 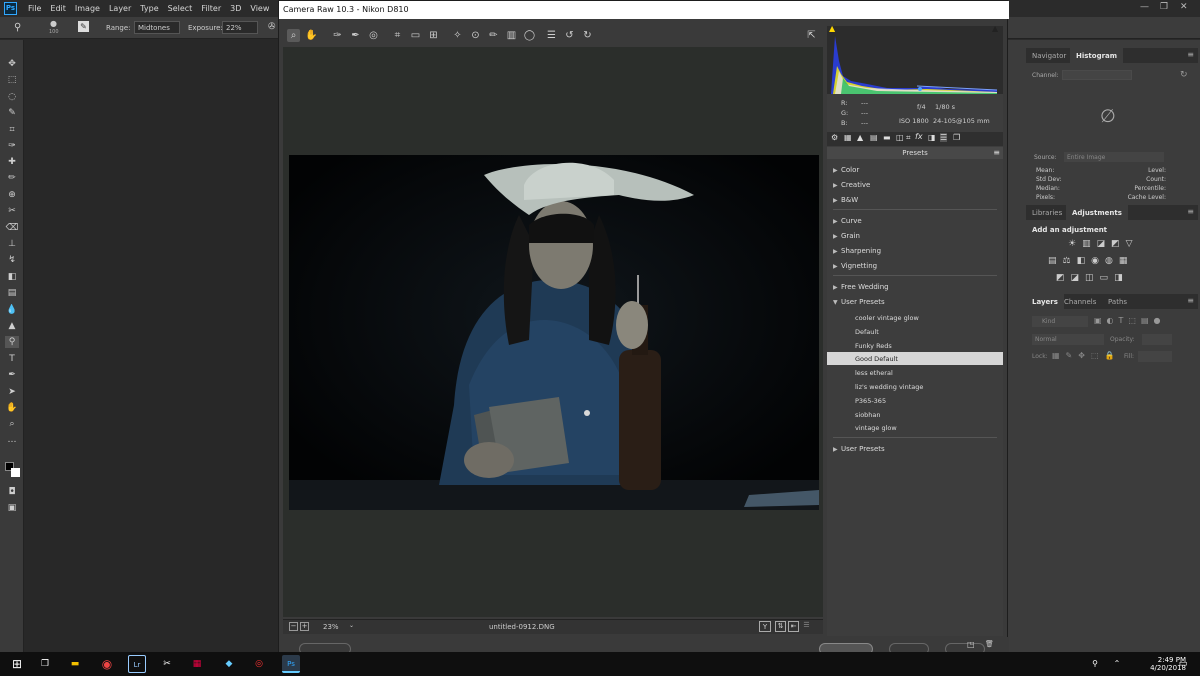 What do you see at coordinates (1112, 261) in the screenshot?
I see `channel-mixer-icon: ◍` at bounding box center [1112, 261].